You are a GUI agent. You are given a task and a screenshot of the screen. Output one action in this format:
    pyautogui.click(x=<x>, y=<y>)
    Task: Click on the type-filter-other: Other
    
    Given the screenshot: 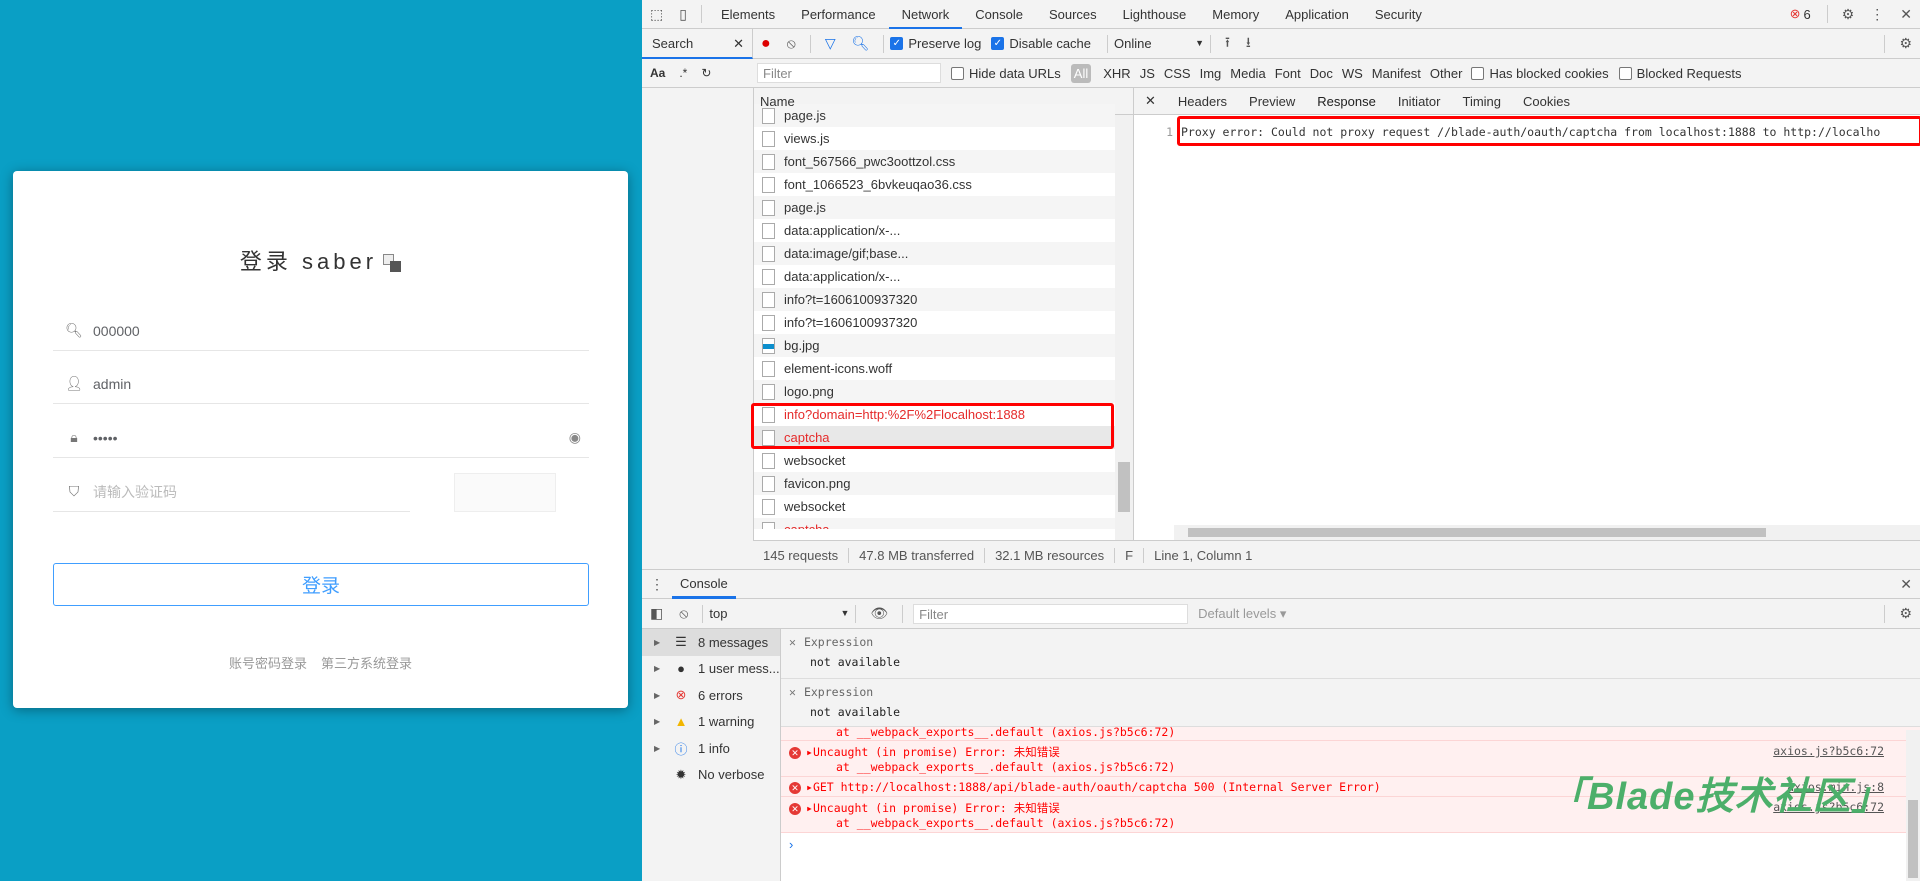 What is the action you would take?
    pyautogui.click(x=1446, y=73)
    